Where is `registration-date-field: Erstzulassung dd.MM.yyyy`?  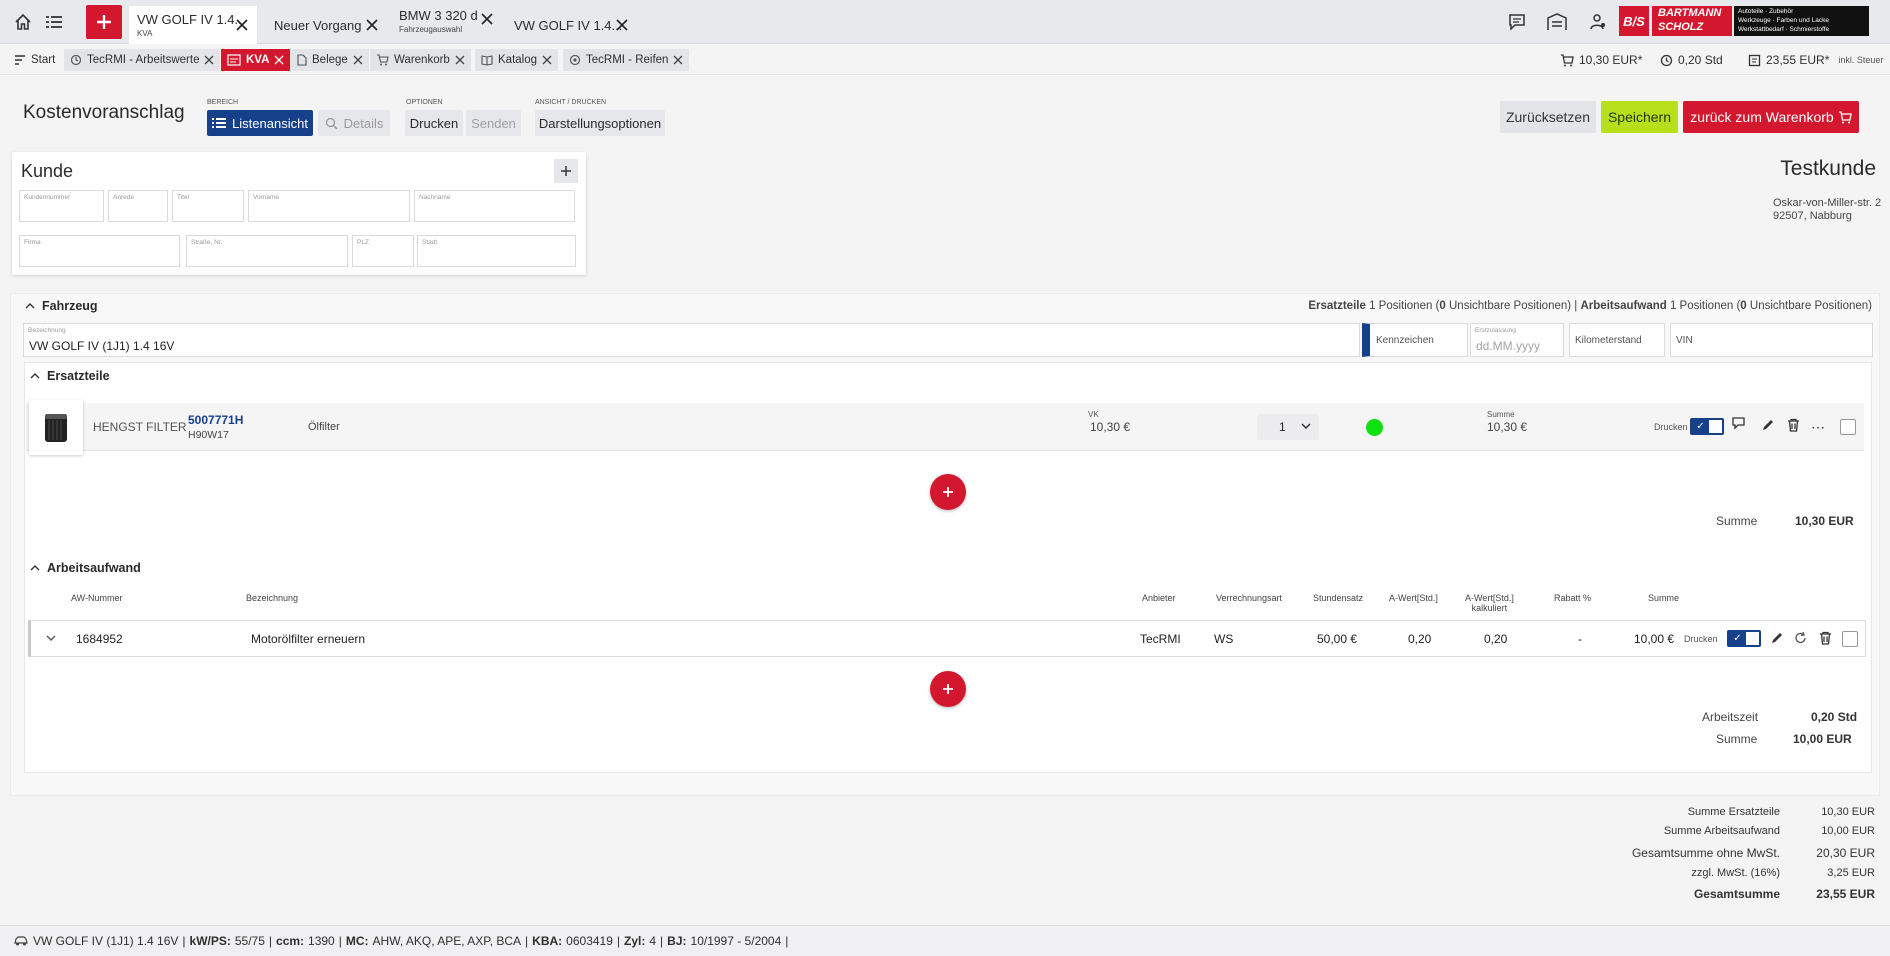
registration-date-field: Erstzulassung dd.MM.yyyy is located at coordinates (1517, 340).